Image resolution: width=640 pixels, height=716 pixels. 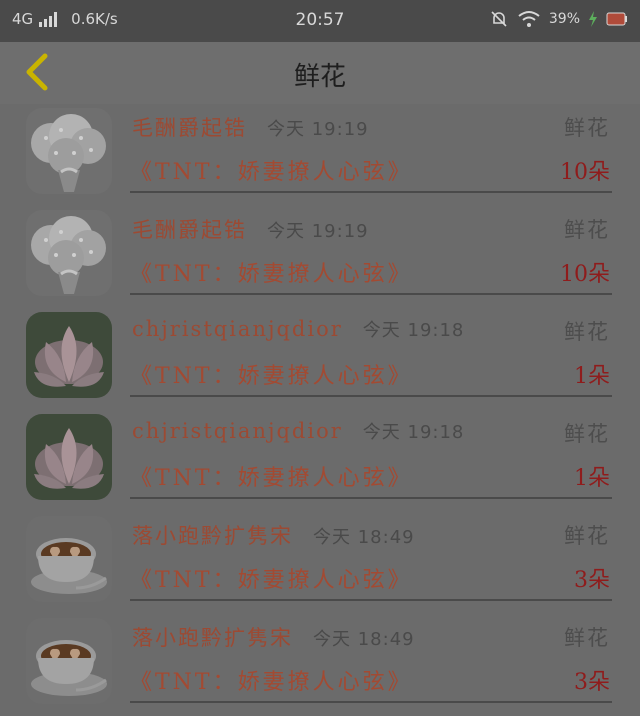 What do you see at coordinates (564, 19) in the screenshot?
I see `battery-percent: 39%` at bounding box center [564, 19].